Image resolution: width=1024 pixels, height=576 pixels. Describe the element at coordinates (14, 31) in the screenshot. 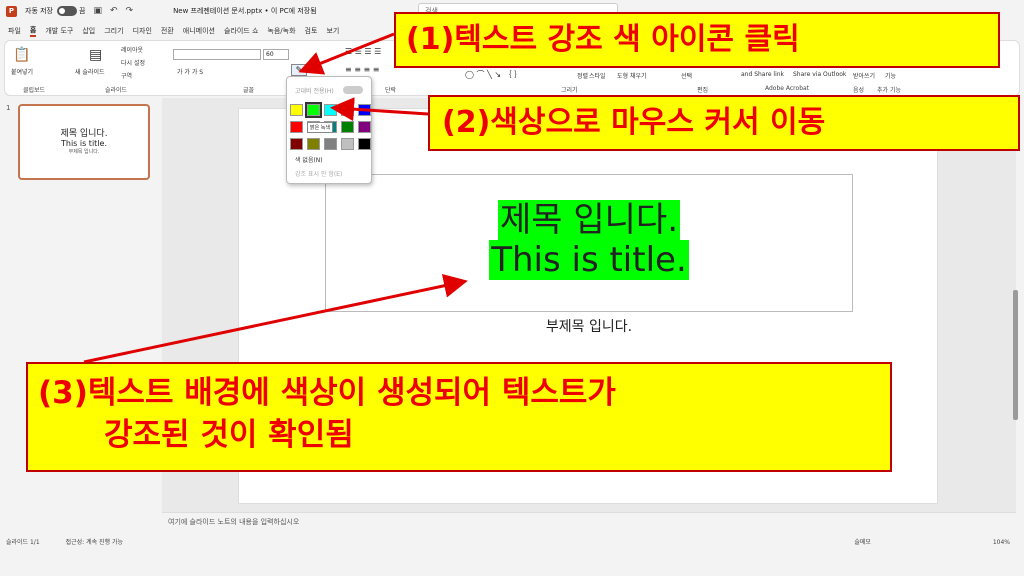

I see `tab-file: 파일` at that location.